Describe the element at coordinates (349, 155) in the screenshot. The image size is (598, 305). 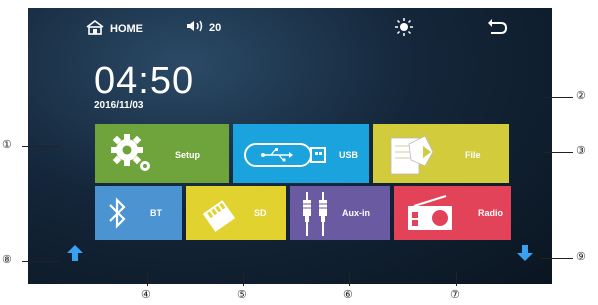
I see `usb-label: USB` at that location.